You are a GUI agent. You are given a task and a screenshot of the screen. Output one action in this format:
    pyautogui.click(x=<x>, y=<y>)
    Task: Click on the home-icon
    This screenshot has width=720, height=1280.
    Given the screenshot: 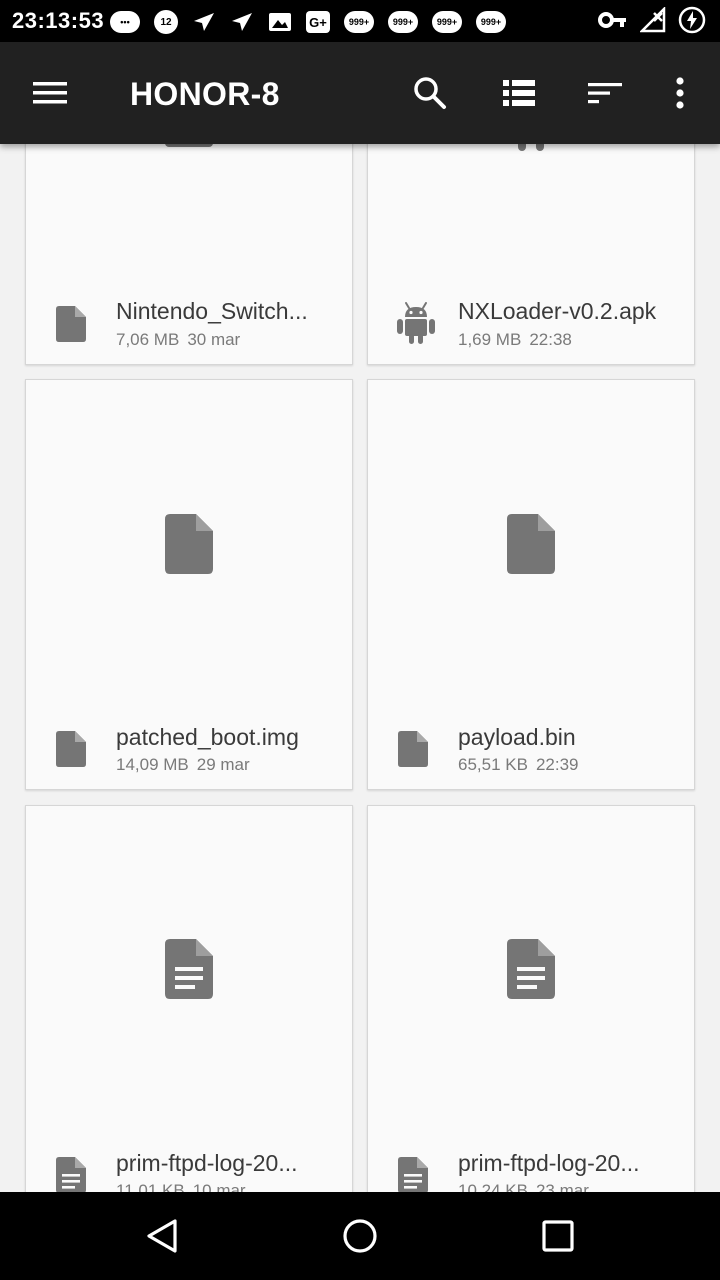 What is the action you would take?
    pyautogui.click(x=360, y=1236)
    